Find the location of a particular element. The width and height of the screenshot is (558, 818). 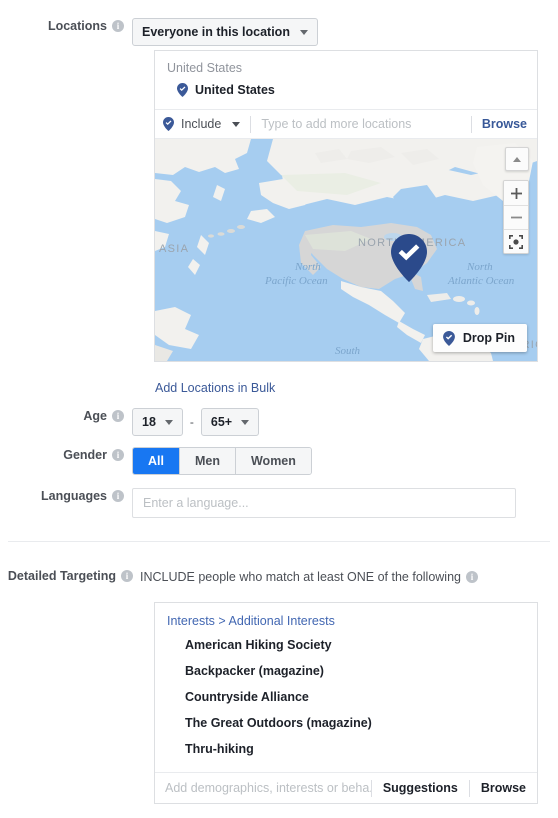

map-controls is located at coordinates (516, 200).